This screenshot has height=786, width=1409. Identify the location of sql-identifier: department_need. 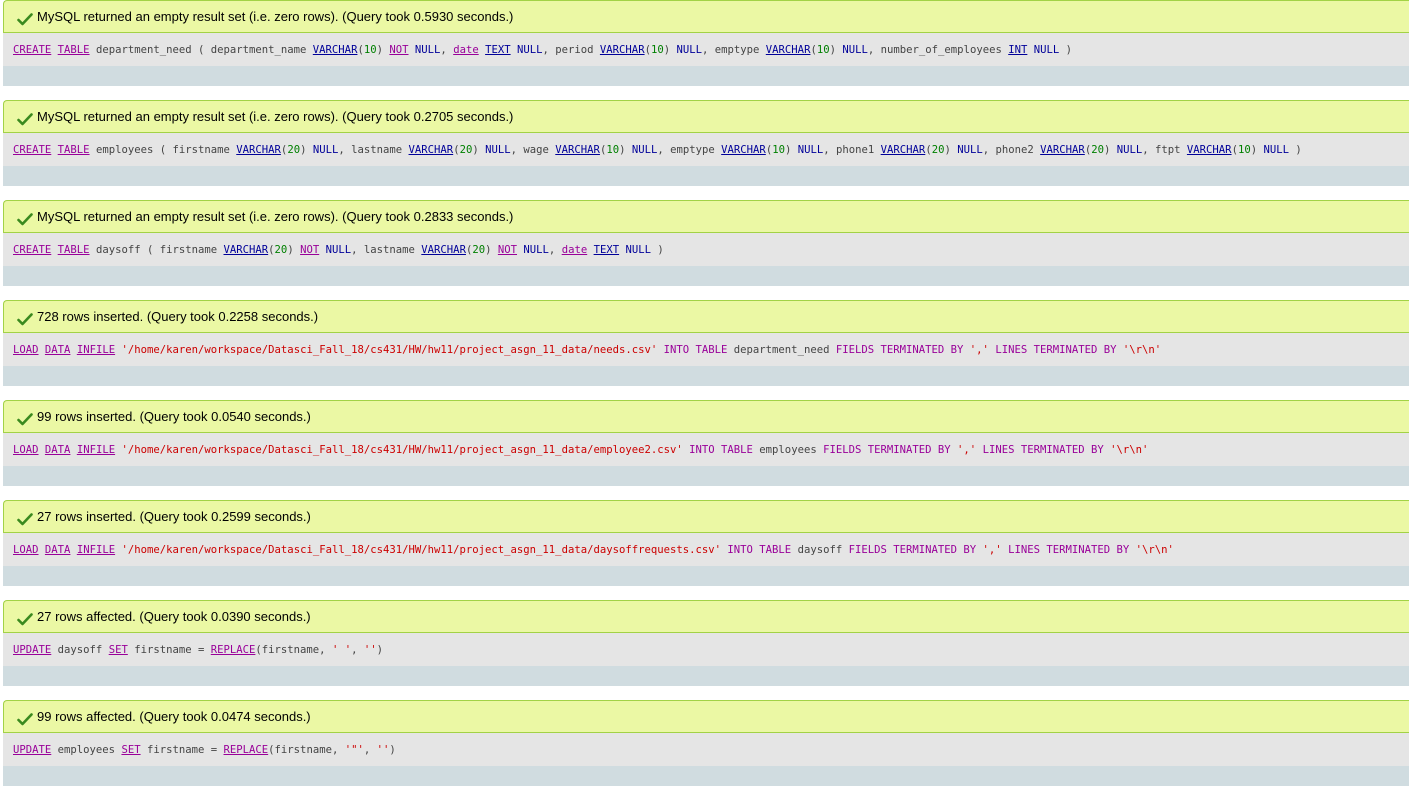
(781, 349).